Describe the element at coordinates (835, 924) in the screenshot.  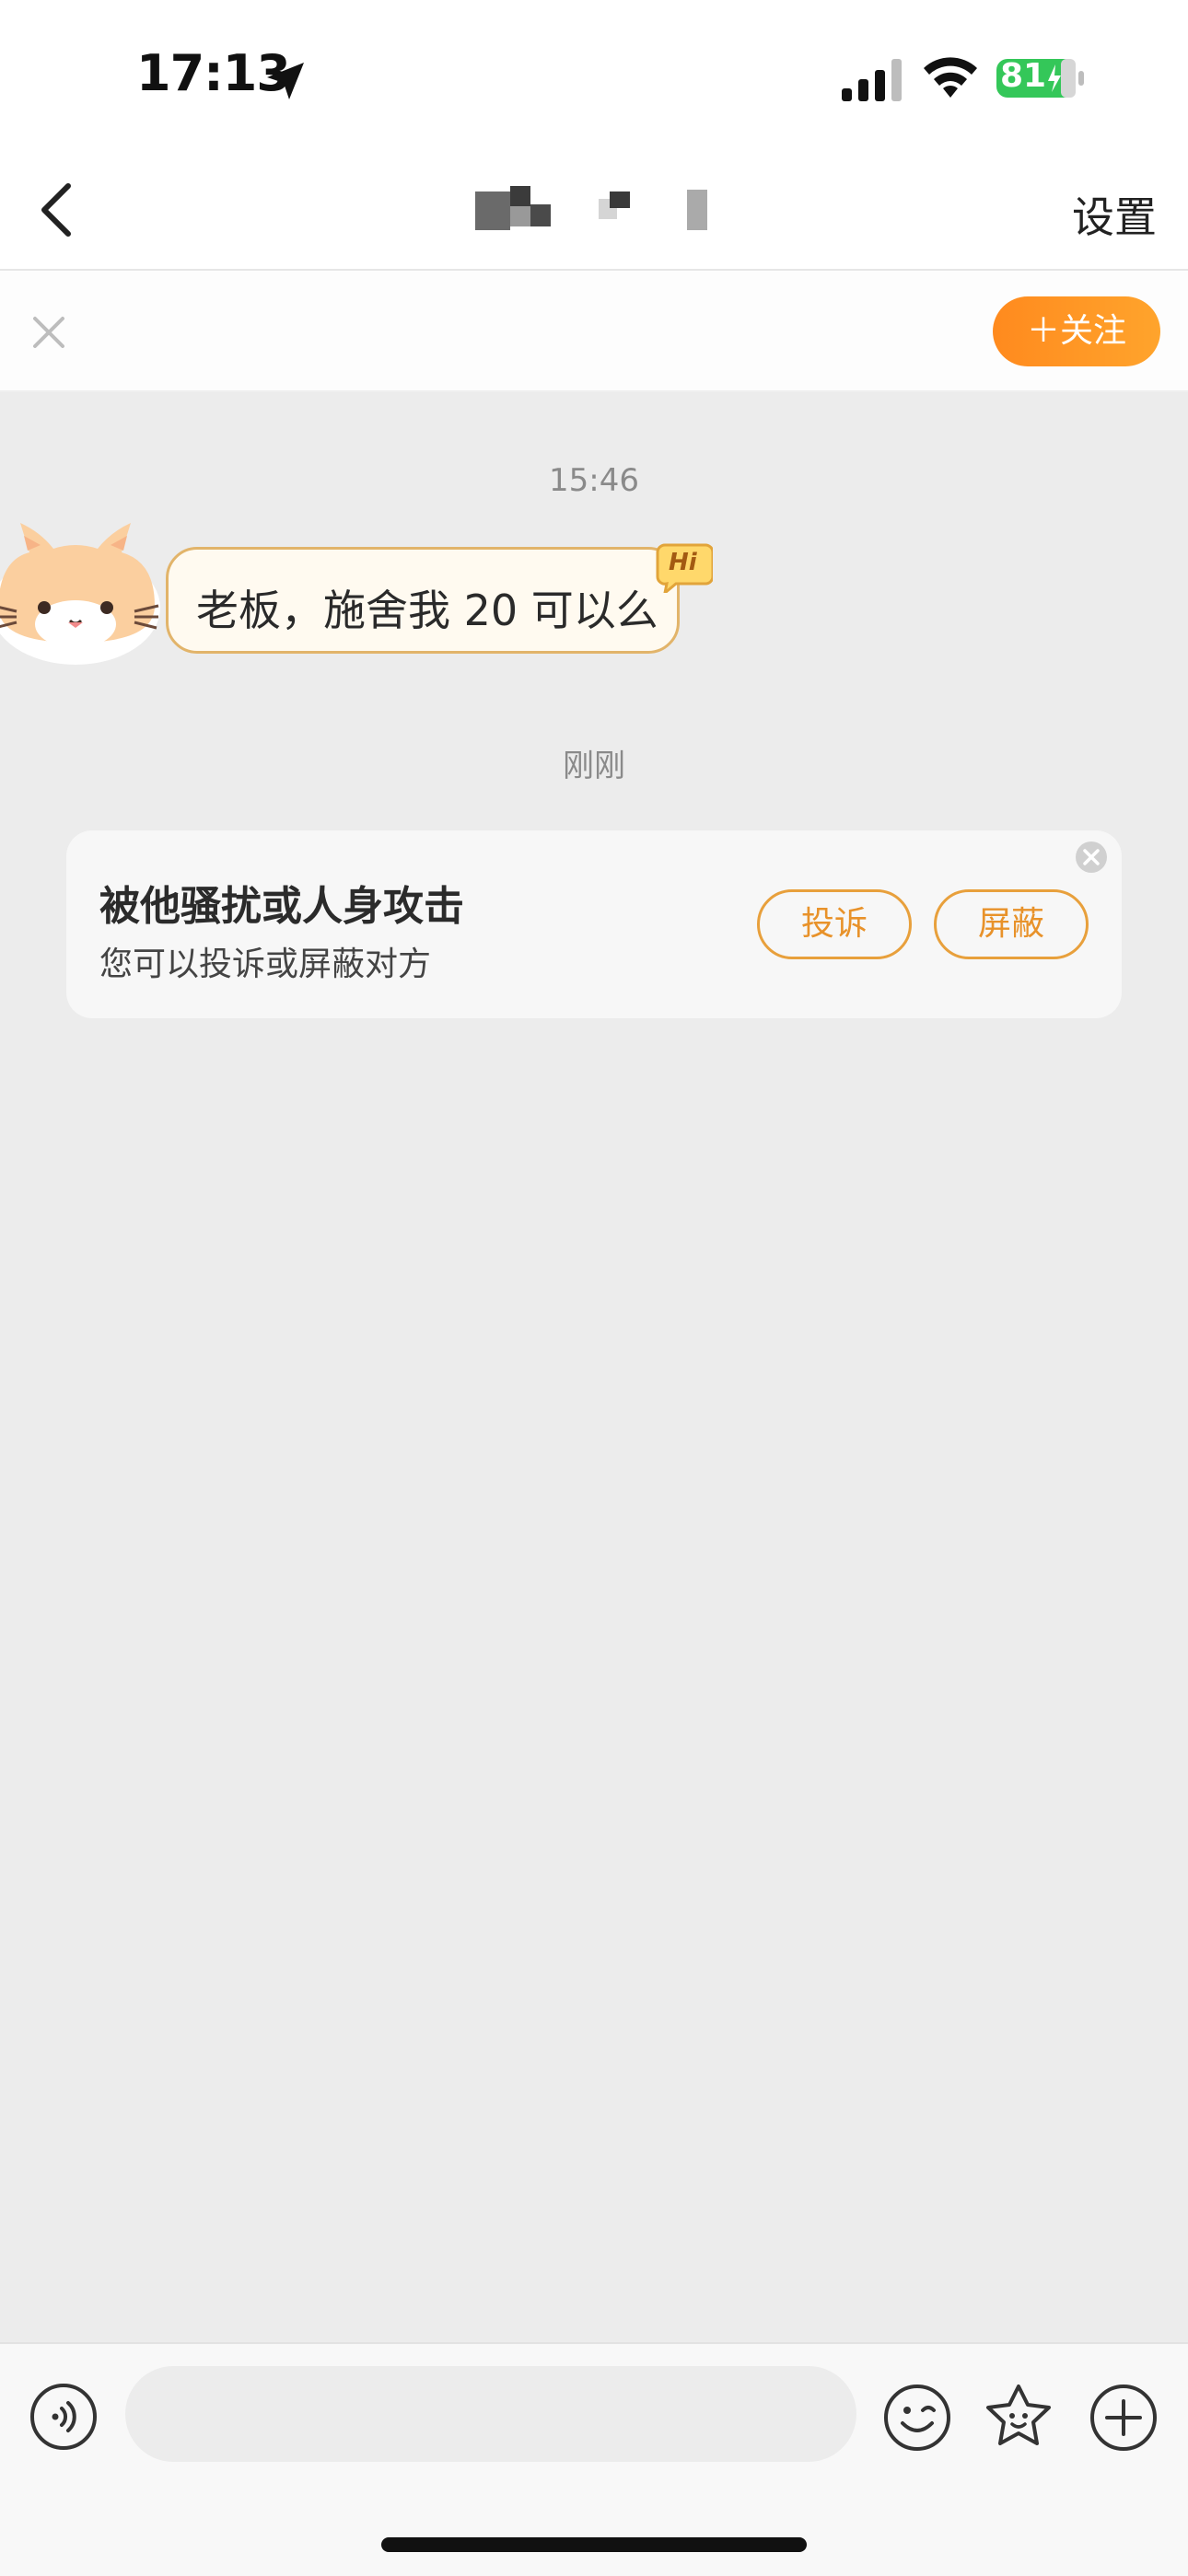
I see `complain-button: 投诉` at that location.